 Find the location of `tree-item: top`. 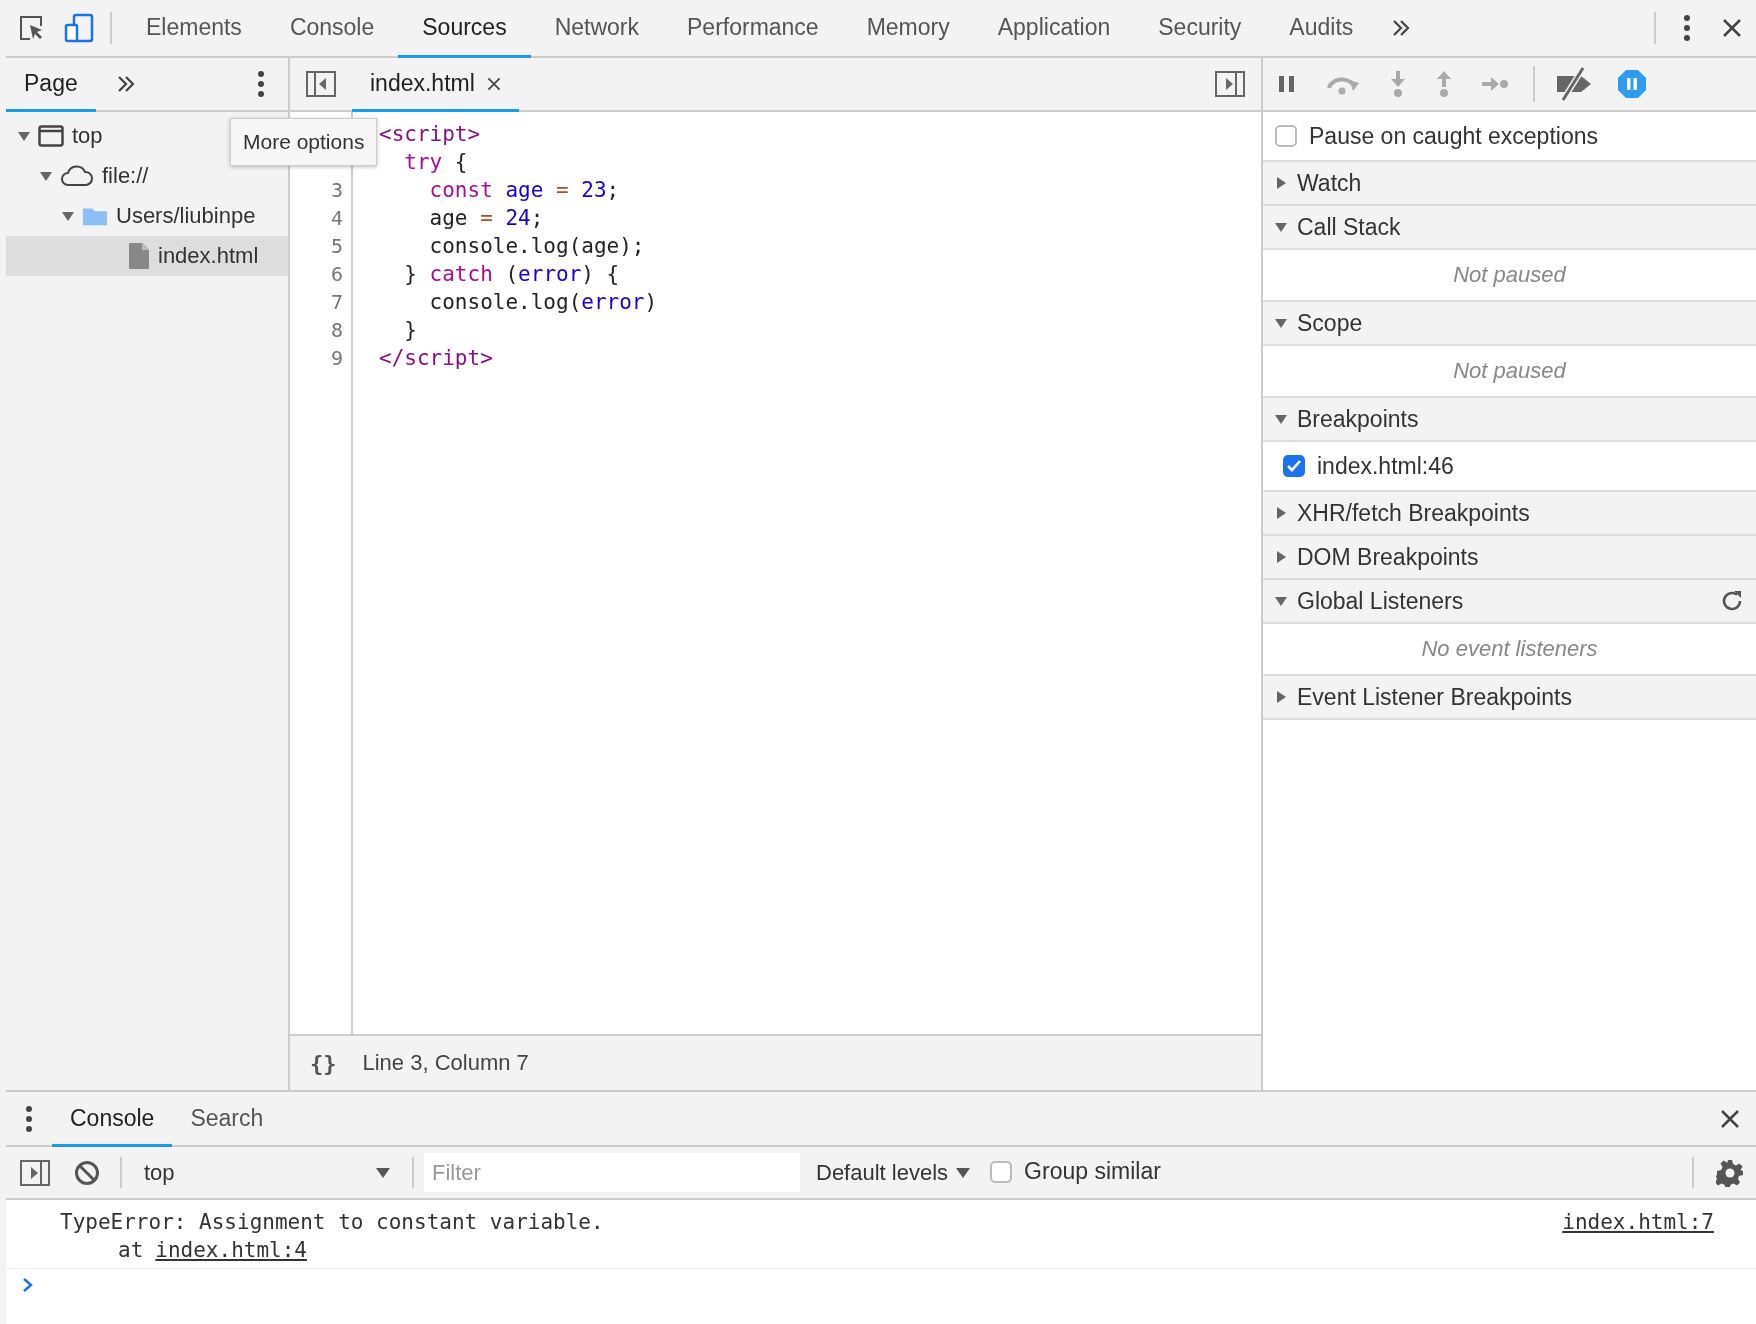

tree-item: top is located at coordinates (56, 136).